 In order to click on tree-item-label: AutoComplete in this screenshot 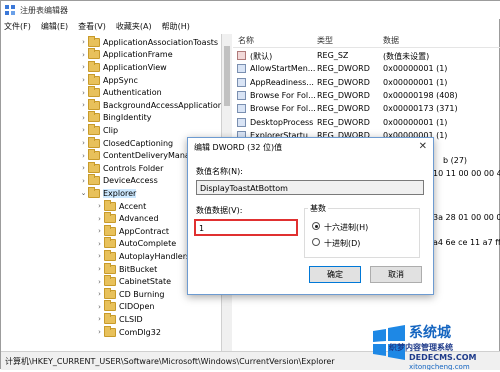, I will do `click(148, 244)`.